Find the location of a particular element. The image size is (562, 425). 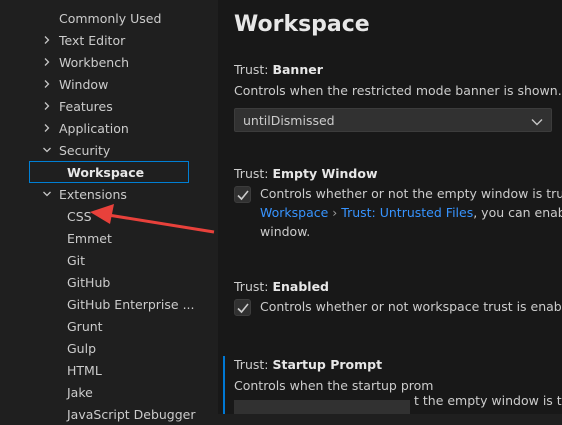

setting-title-empty-window: Trust: Empty Window is located at coordinates (306, 173).